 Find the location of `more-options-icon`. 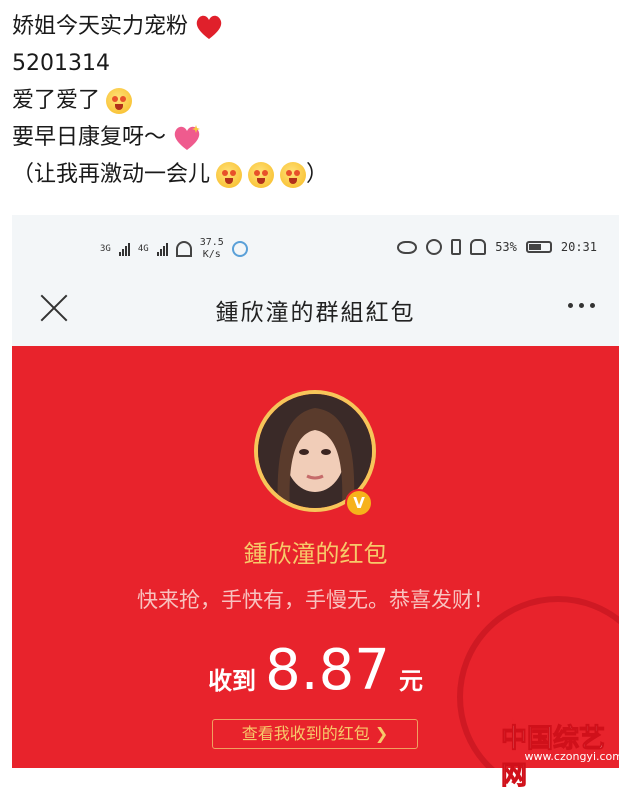

more-options-icon is located at coordinates (581, 305).